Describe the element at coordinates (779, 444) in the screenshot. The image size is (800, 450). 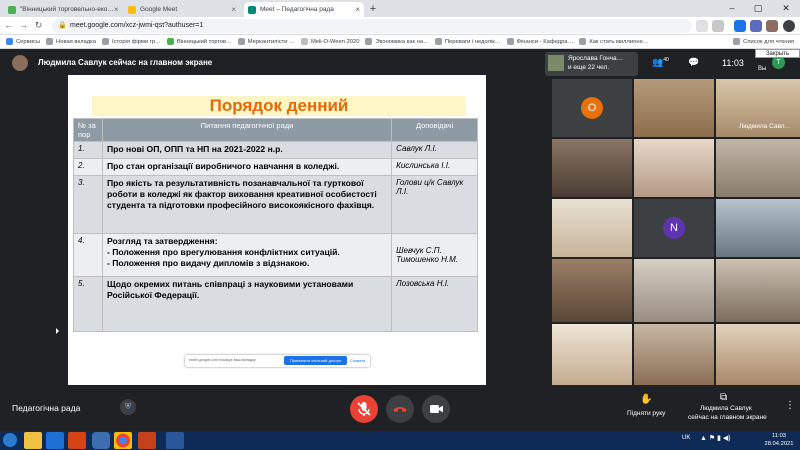
I see `tray-date: 28.04.2021` at that location.